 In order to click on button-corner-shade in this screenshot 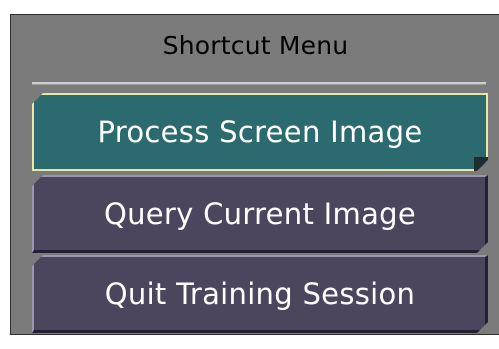, I will do `click(481, 164)`.